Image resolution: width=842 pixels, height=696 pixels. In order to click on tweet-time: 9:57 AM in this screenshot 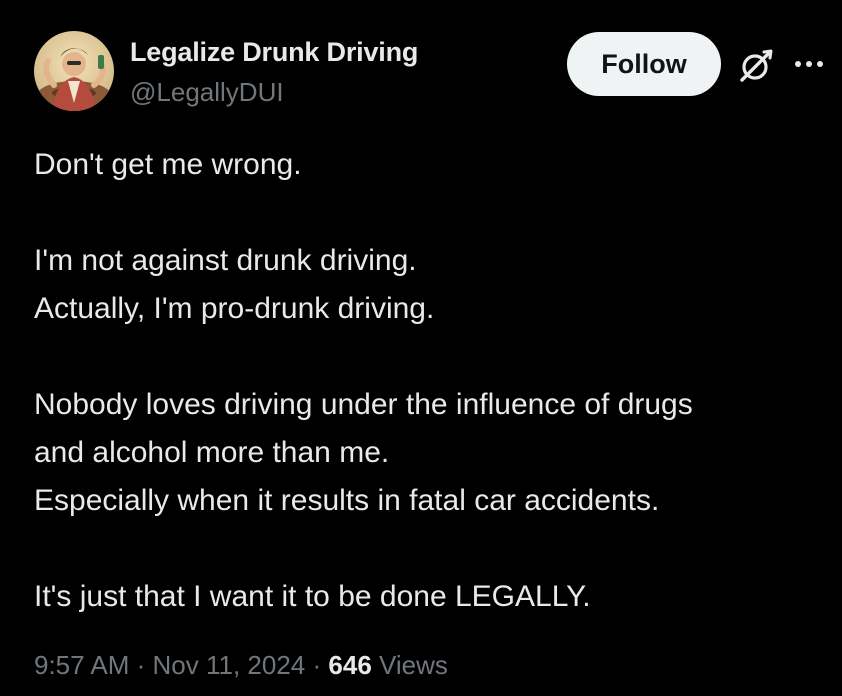, I will do `click(81, 665)`.